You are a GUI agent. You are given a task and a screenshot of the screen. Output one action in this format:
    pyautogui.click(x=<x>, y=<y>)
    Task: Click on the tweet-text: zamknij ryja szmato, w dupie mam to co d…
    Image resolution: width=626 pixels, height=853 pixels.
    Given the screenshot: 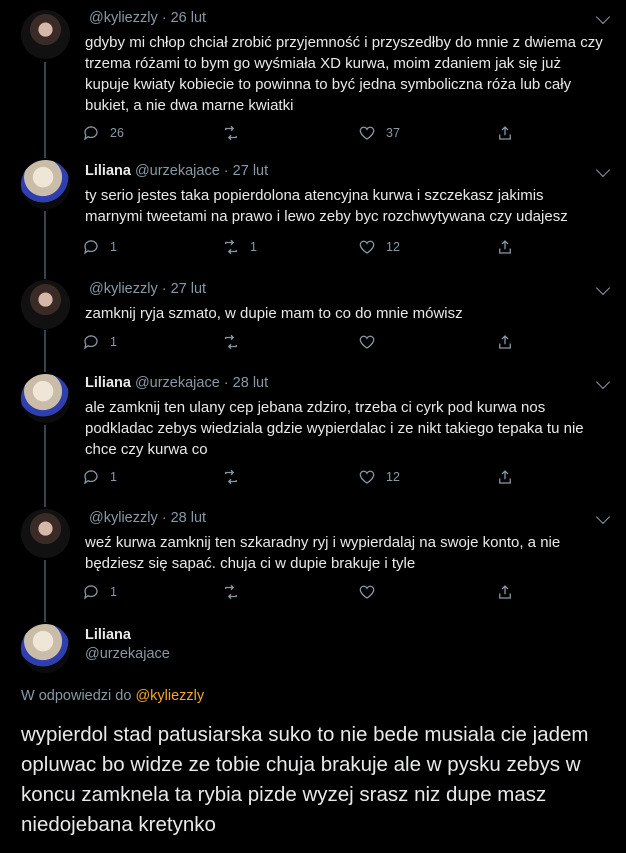 What is the action you would take?
    pyautogui.click(x=274, y=313)
    